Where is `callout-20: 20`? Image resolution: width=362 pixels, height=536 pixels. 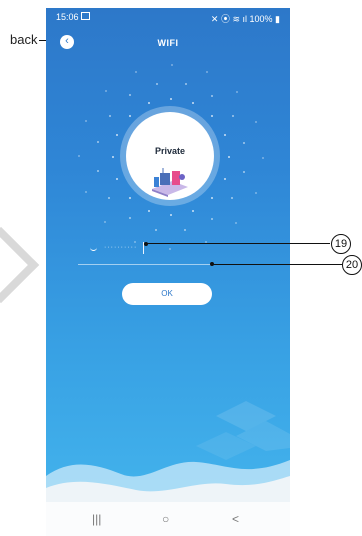 callout-20: 20 is located at coordinates (352, 265).